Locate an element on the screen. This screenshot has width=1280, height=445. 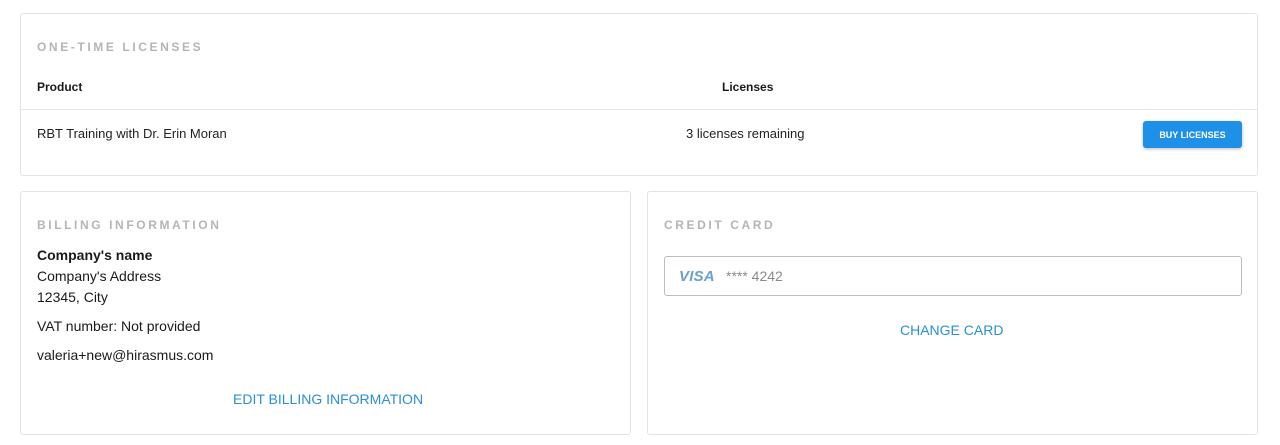
vat-number: VAT number: Not provided is located at coordinates (119, 326).